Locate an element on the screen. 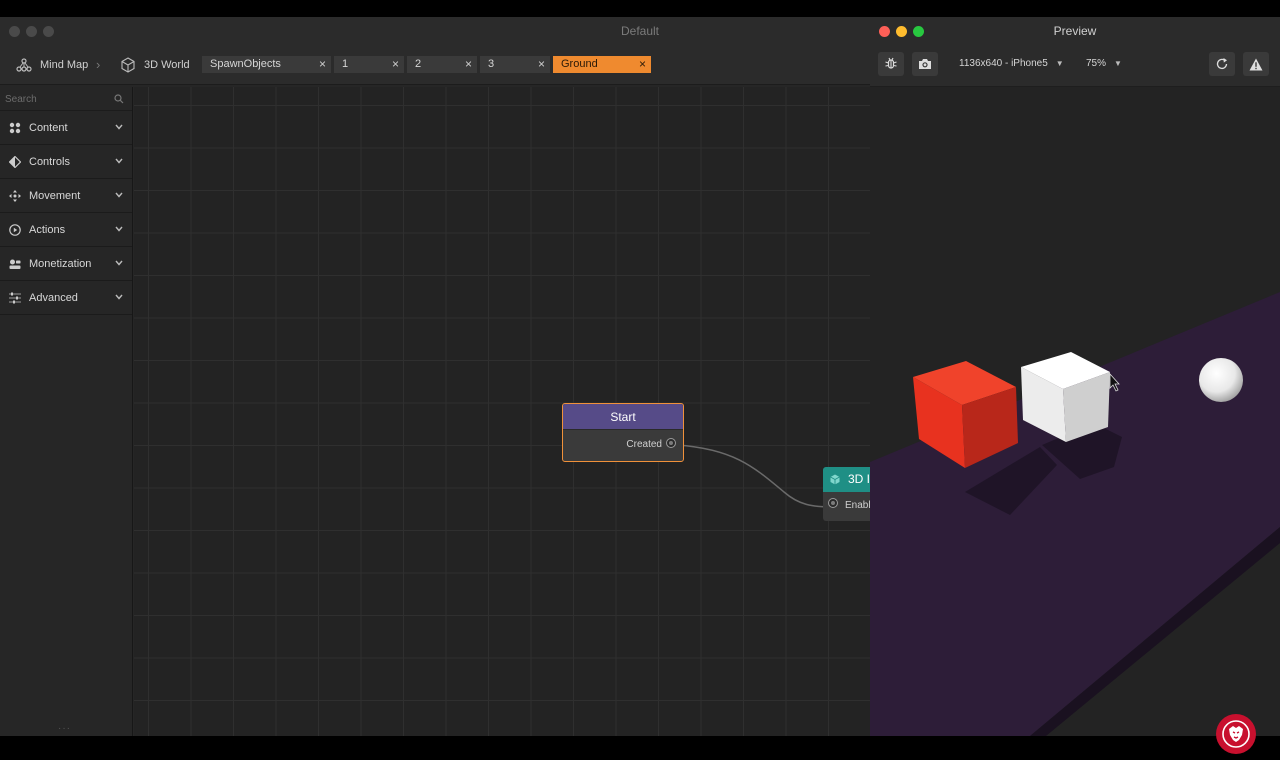  tab-label: 1 is located at coordinates (345, 64).